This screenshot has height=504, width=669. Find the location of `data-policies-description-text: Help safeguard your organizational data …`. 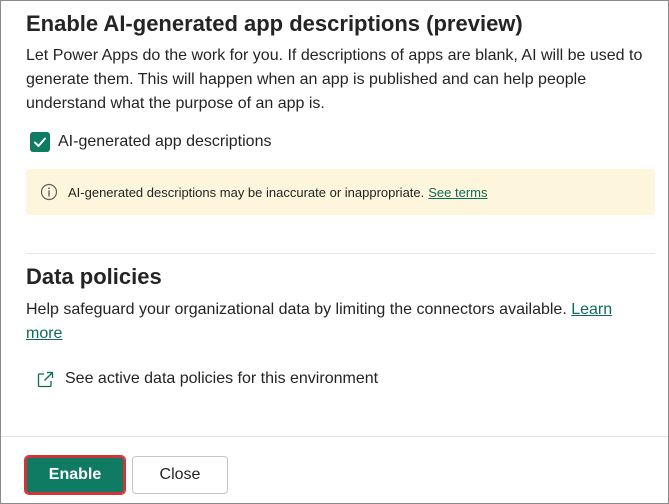

data-policies-description-text: Help safeguard your organizational data … is located at coordinates (296, 309).